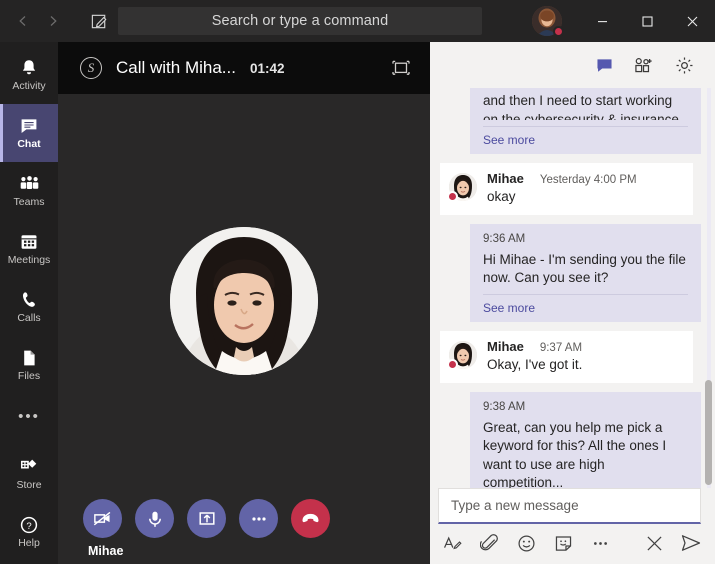 The height and width of the screenshot is (564, 715). I want to click on calendar-icon, so click(29, 242).